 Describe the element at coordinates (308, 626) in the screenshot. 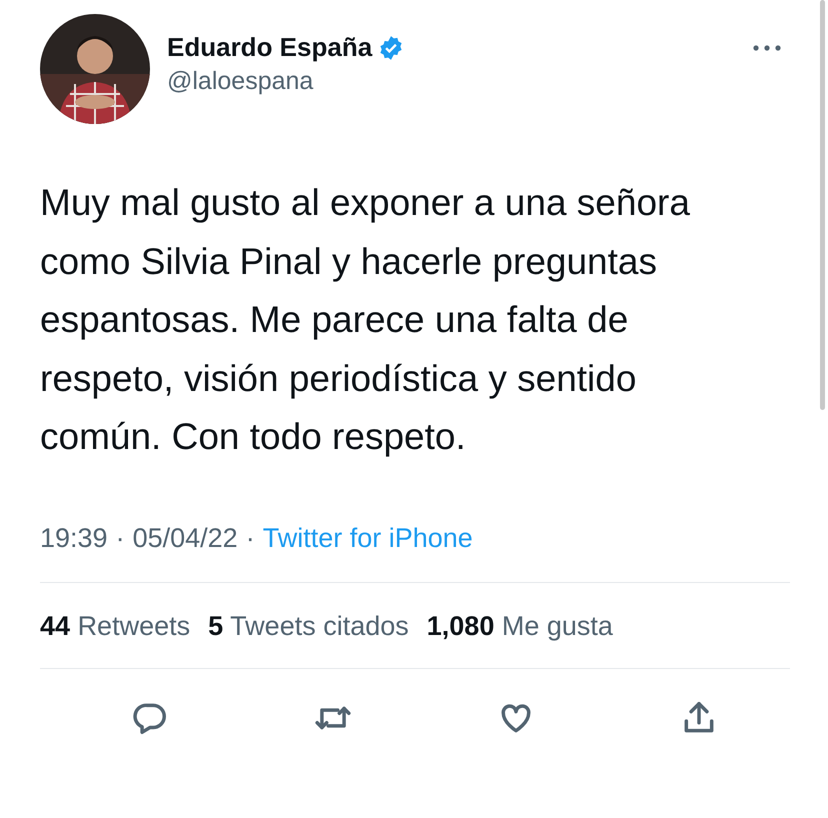

I see `stat-link: 5 Tweets citados` at that location.